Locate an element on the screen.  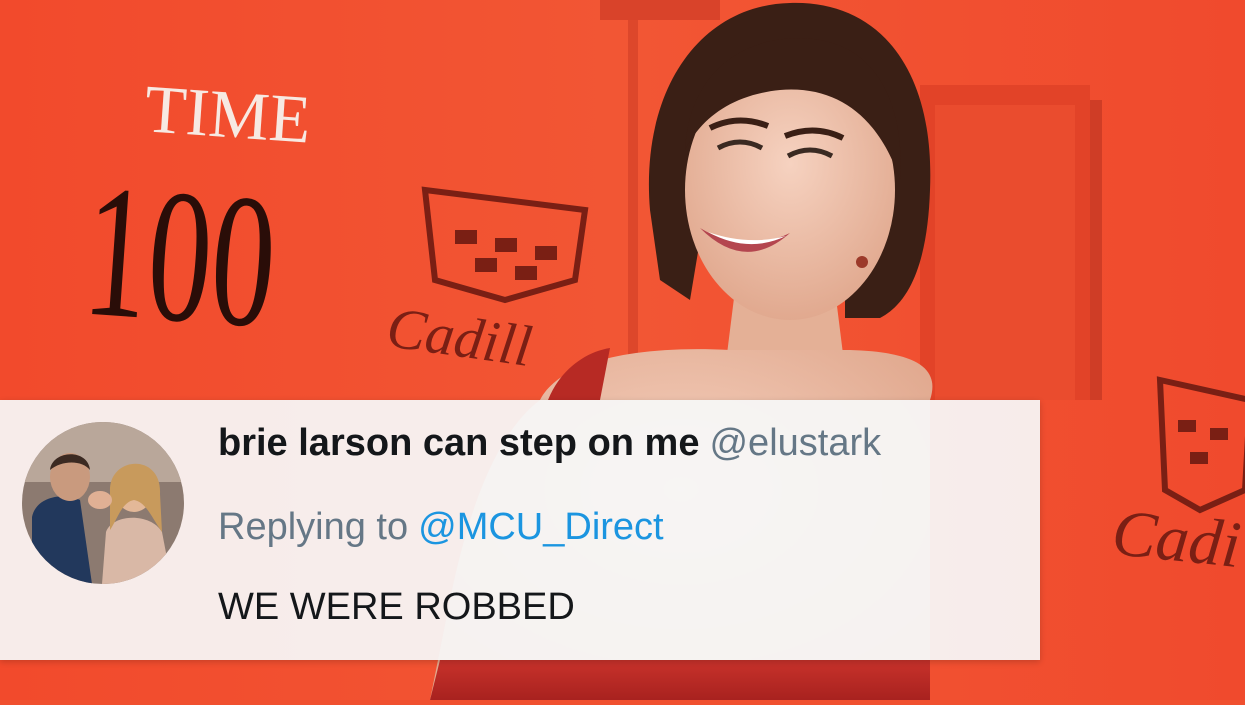
time-logo-text: TIME is located at coordinates (227, 113).